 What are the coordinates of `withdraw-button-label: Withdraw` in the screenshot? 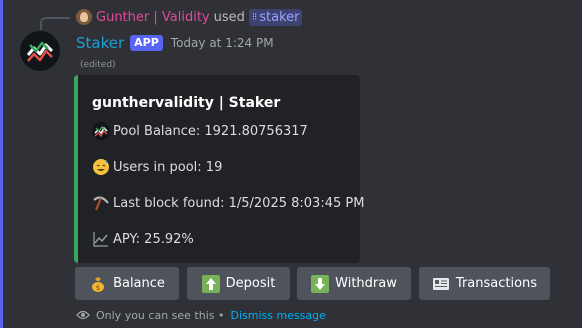 It's located at (366, 283).